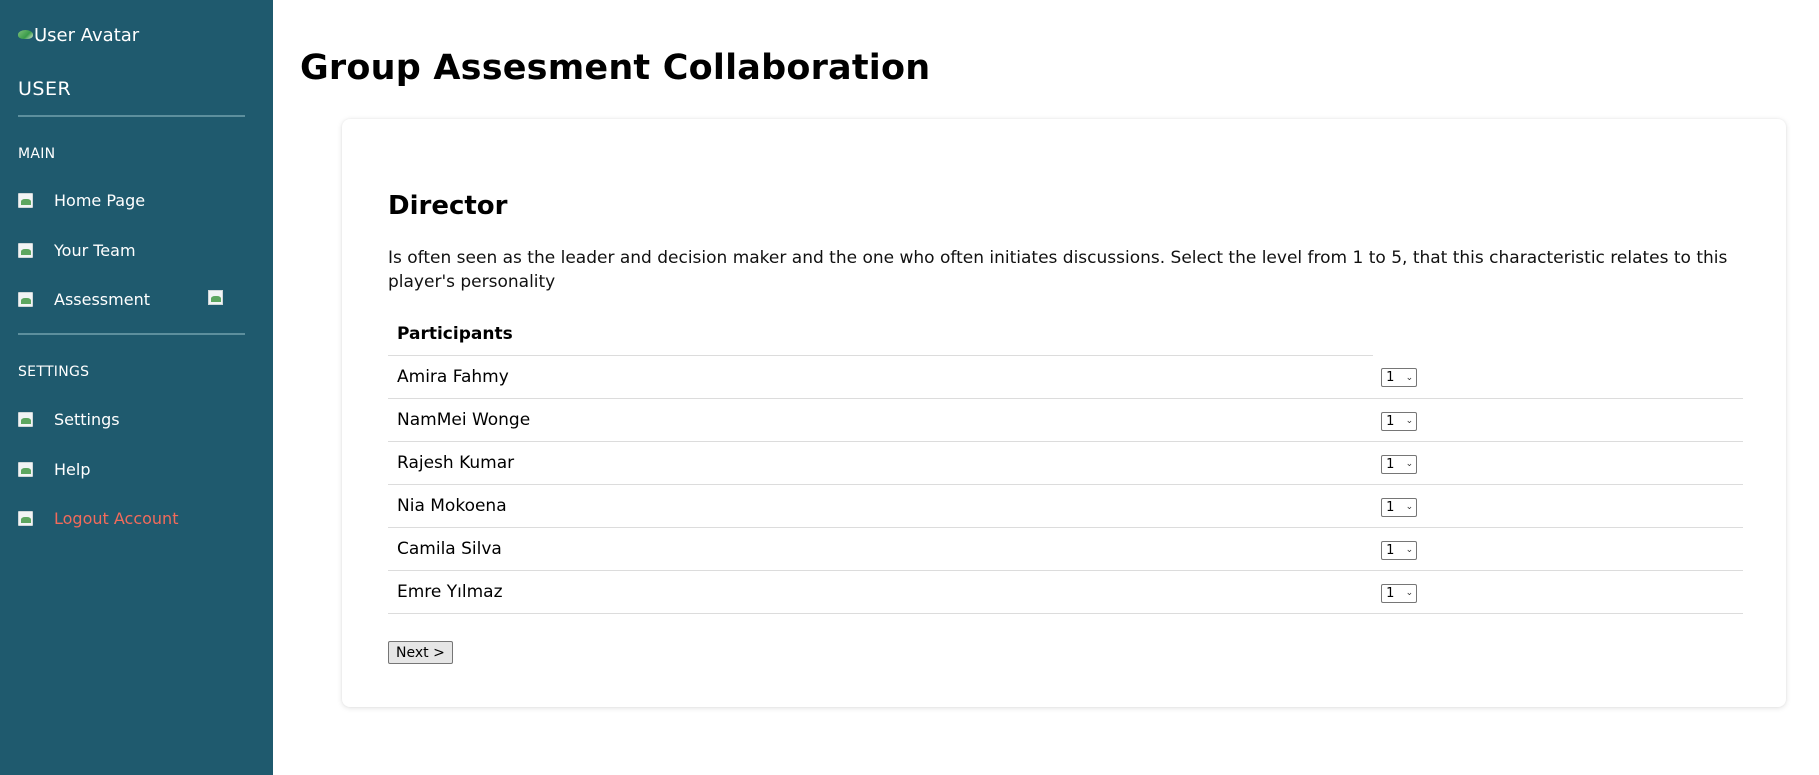 The height and width of the screenshot is (775, 1819). I want to click on participant-name: NamMei Wonge, so click(881, 420).